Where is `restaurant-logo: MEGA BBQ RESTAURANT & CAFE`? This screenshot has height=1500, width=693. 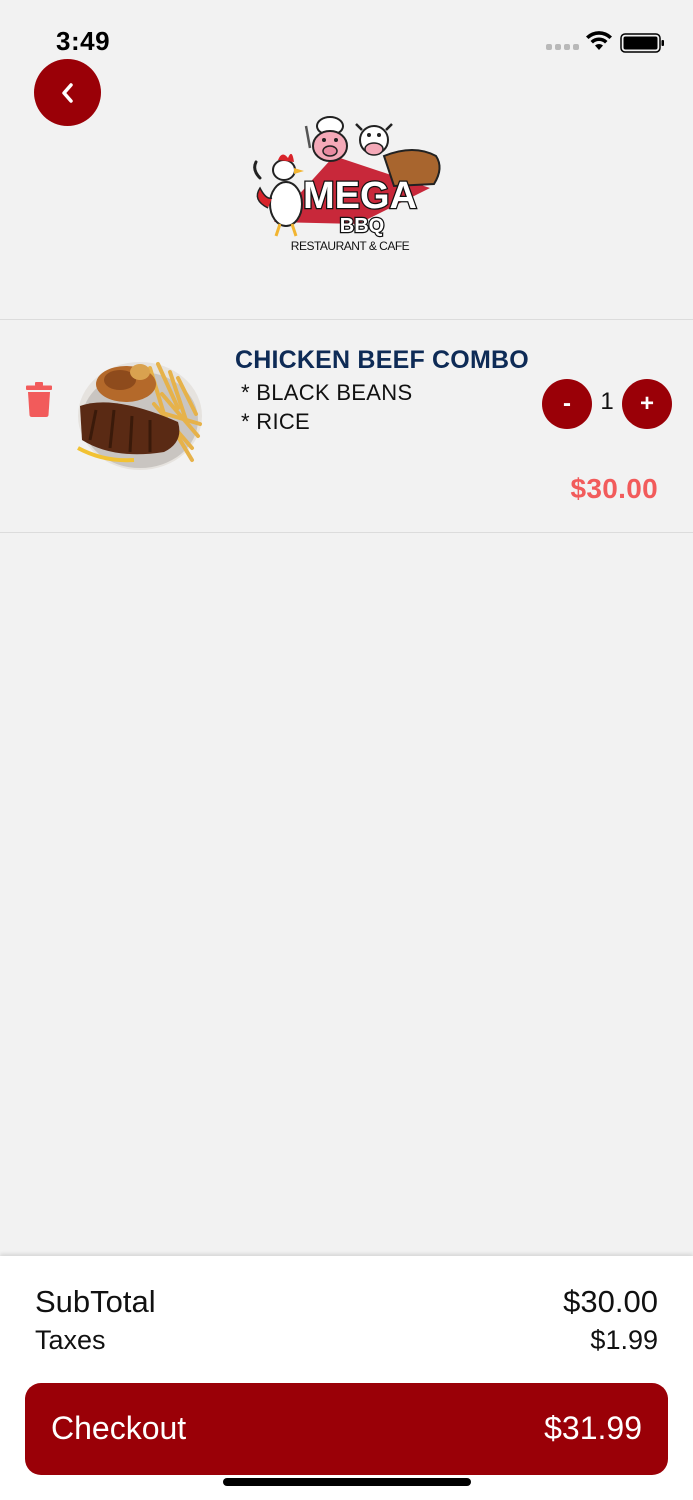
restaurant-logo: MEGA BBQ RESTAURANT & CAFE is located at coordinates (347, 184).